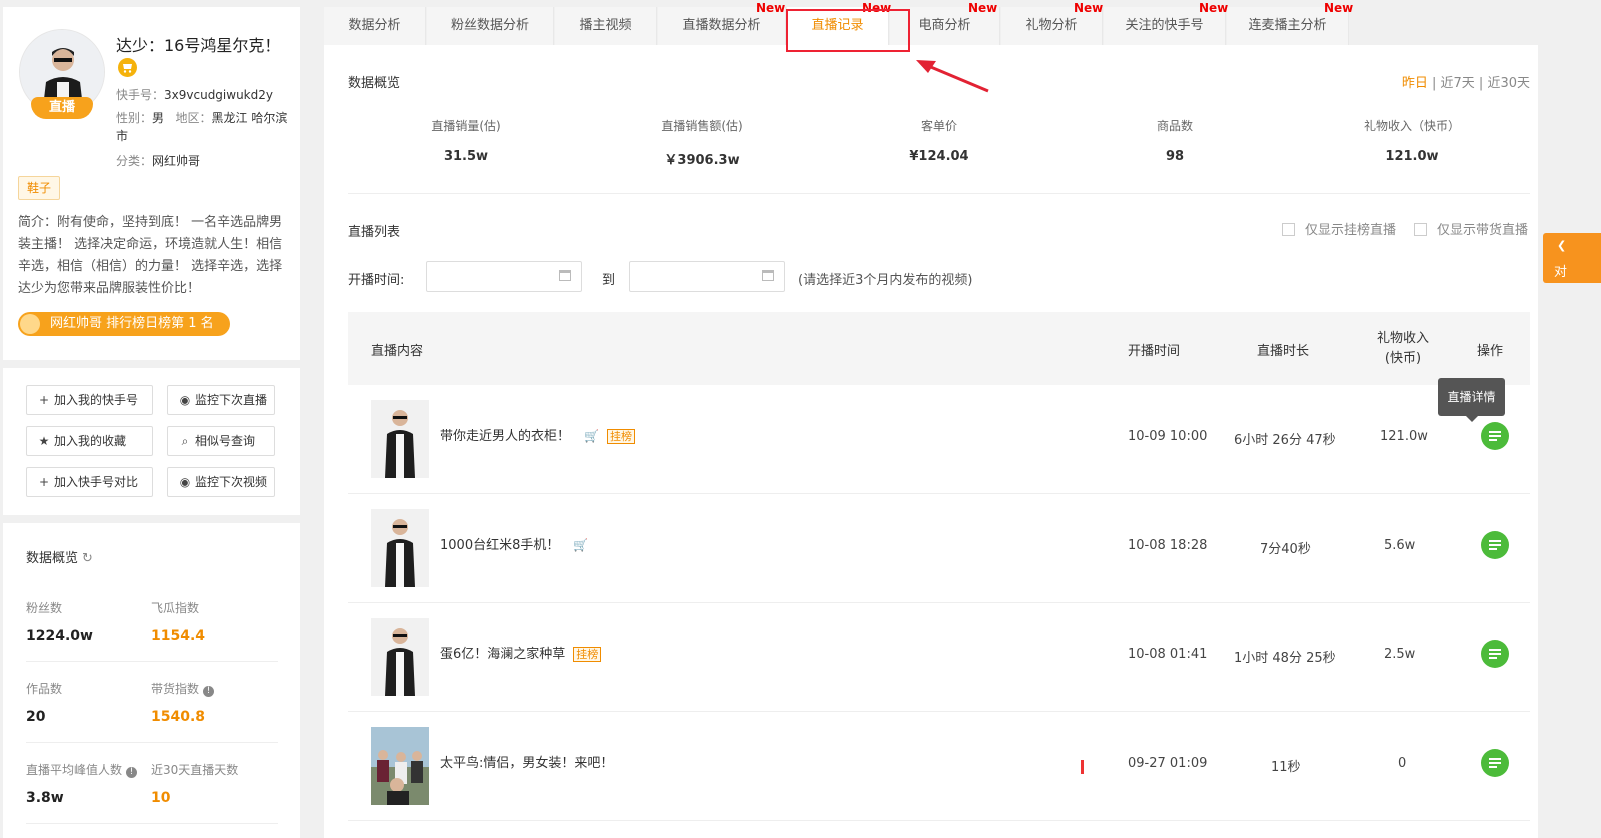  What do you see at coordinates (848, 30) in the screenshot?
I see `highlight-box` at bounding box center [848, 30].